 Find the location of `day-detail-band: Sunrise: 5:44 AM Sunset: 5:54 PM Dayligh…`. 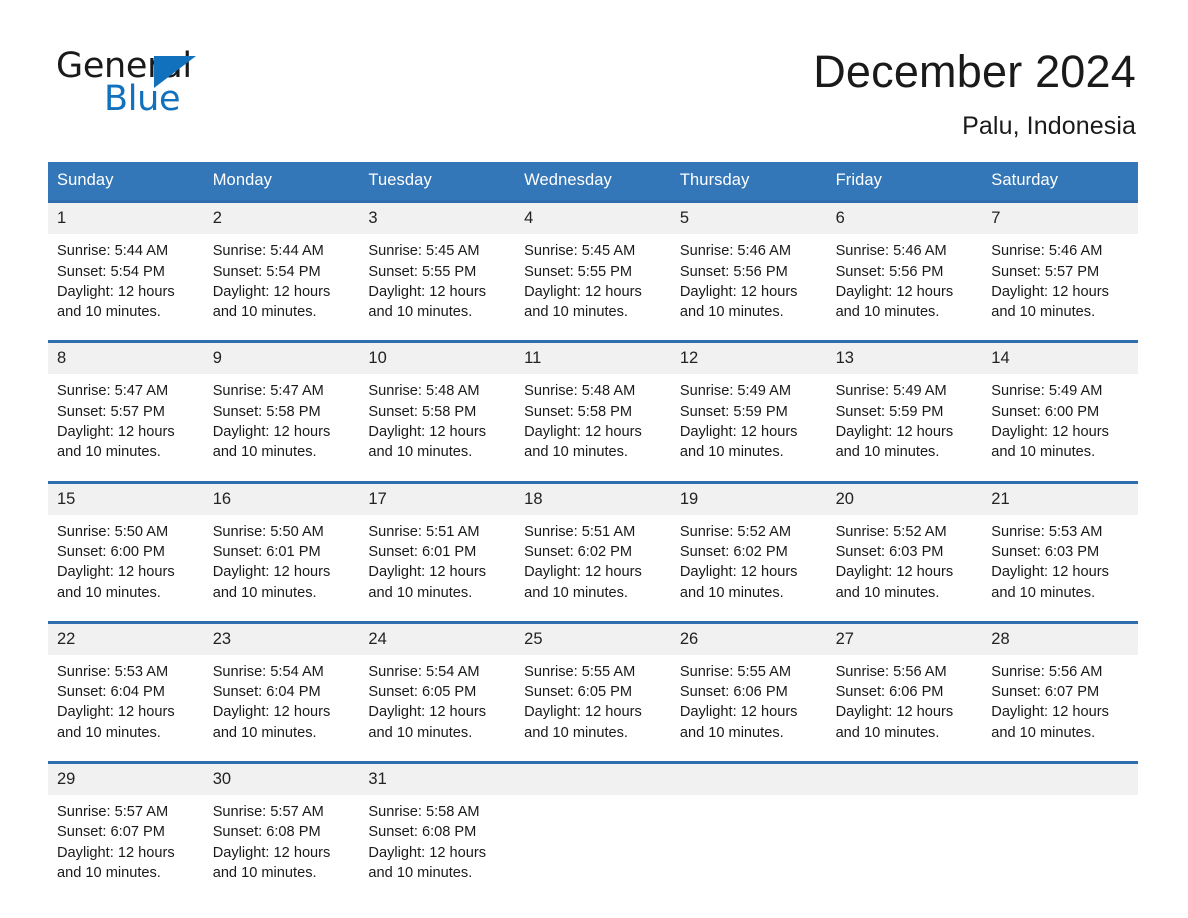

day-detail-band: Sunrise: 5:44 AM Sunset: 5:54 PM Dayligh… is located at coordinates (593, 287).